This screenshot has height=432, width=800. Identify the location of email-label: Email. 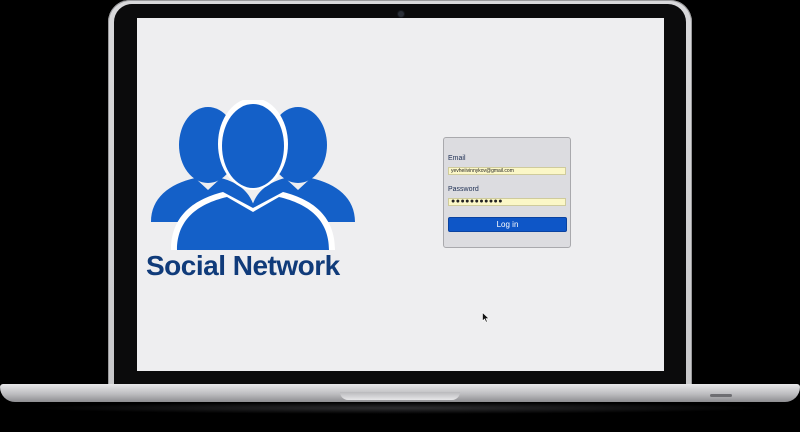
(457, 158).